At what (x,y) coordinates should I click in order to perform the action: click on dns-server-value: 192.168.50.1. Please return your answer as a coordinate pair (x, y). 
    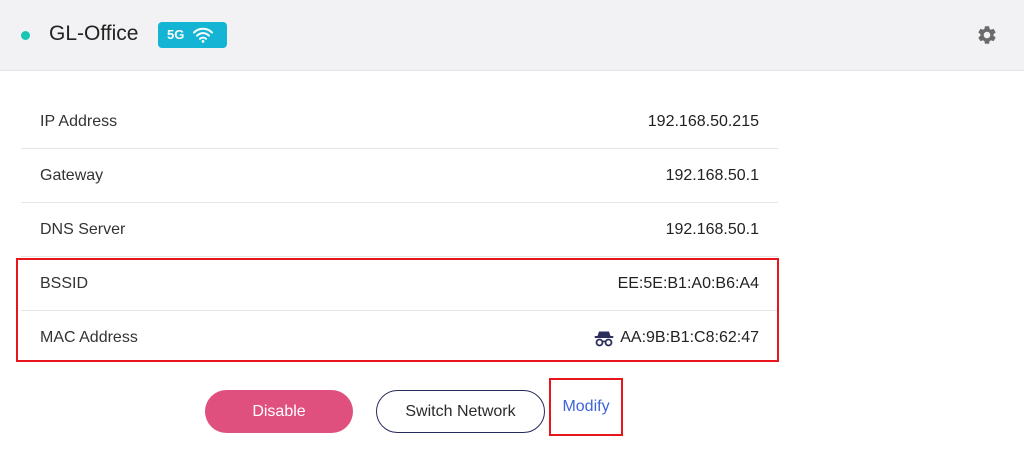
    Looking at the image, I should click on (712, 229).